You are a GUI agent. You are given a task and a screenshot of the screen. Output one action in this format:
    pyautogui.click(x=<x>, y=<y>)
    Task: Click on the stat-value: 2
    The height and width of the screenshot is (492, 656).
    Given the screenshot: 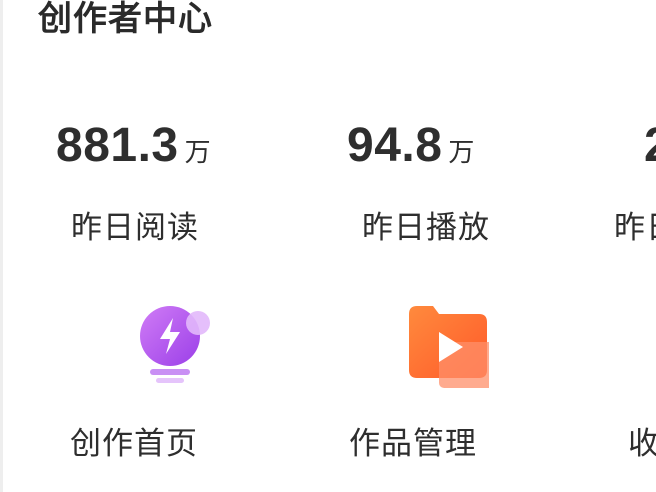 What is the action you would take?
    pyautogui.click(x=650, y=145)
    